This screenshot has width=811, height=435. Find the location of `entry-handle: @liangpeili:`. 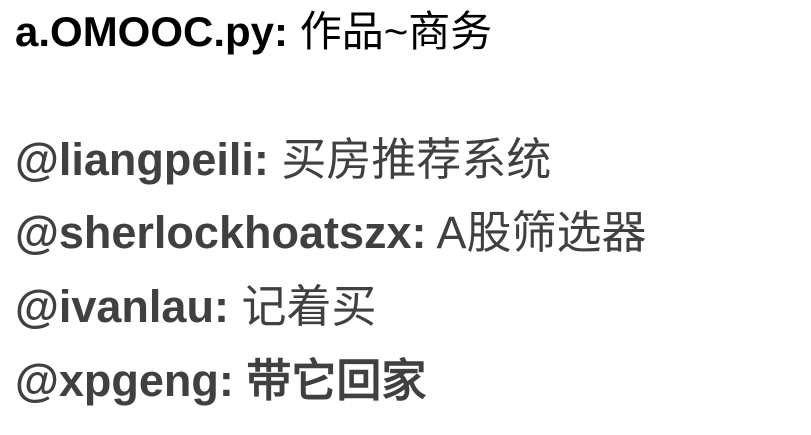

entry-handle: @liangpeili: is located at coordinates (142, 159).